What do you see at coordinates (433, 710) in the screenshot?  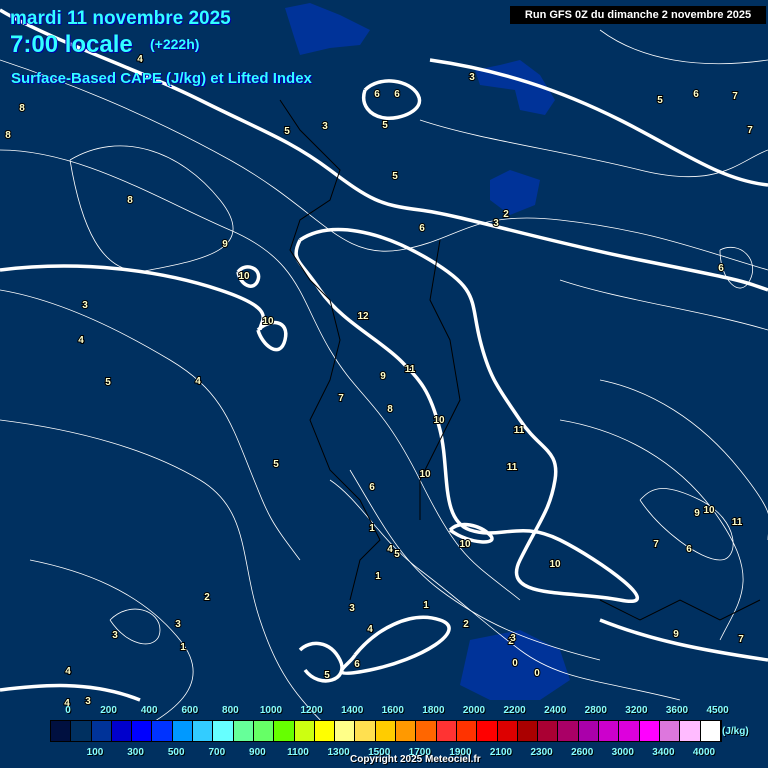 I see `legend-label-top: 1800` at bounding box center [433, 710].